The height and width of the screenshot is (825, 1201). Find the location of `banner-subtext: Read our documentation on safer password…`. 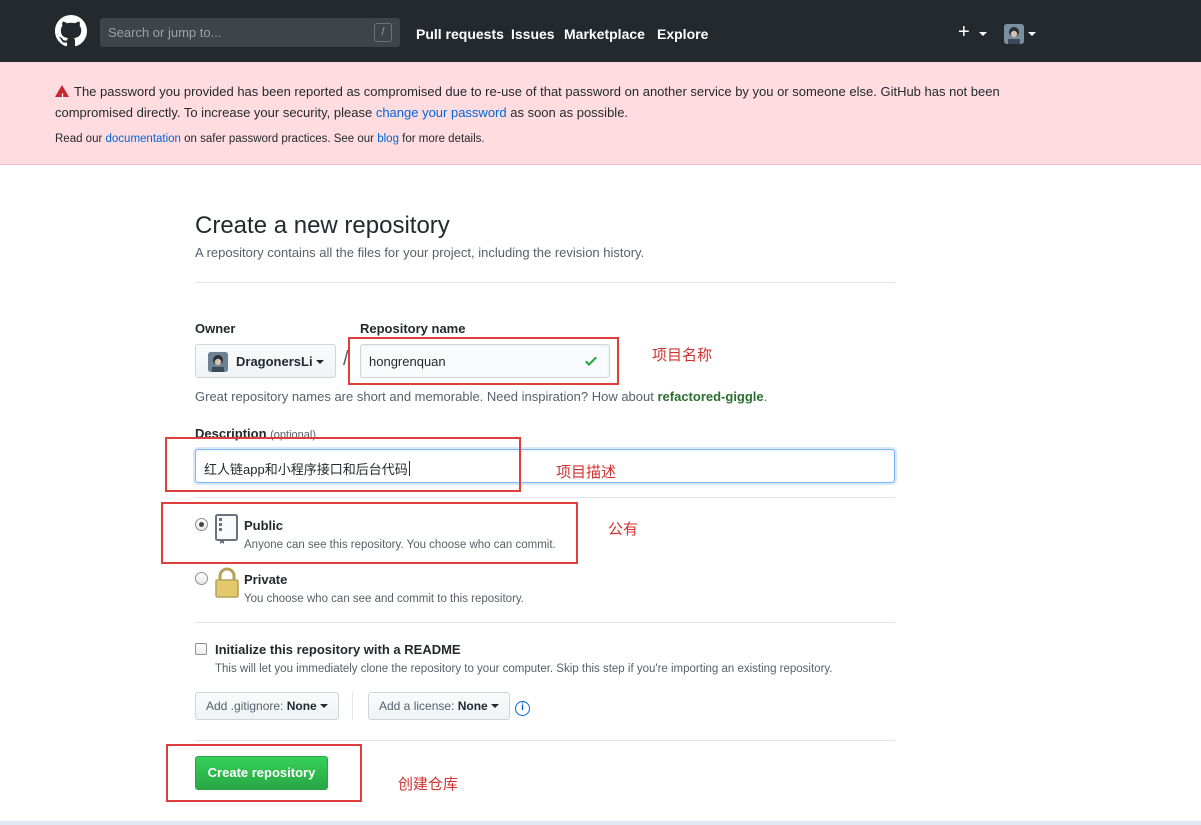

banner-subtext: Read our documentation on safer password… is located at coordinates (270, 139).